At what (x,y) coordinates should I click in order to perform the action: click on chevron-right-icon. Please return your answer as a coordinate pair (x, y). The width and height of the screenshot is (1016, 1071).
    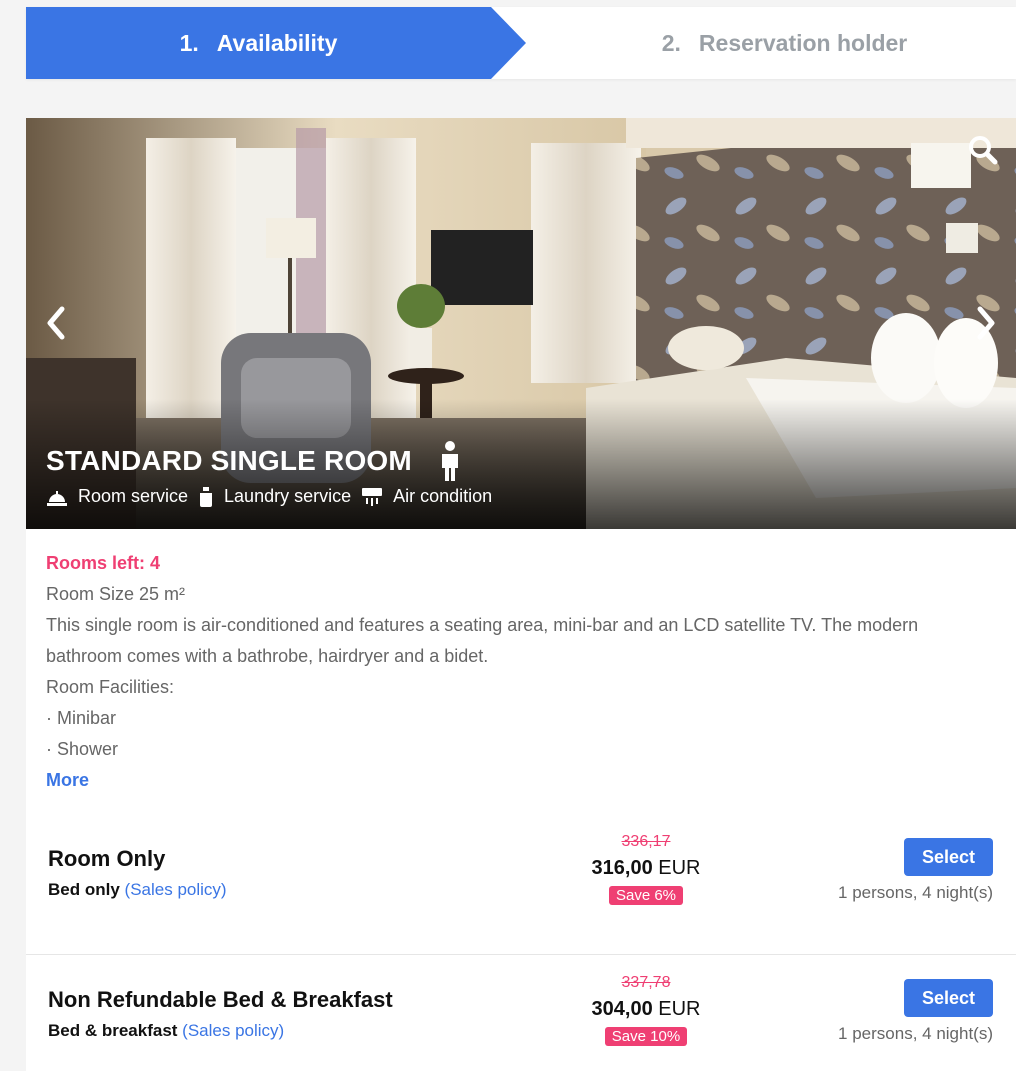
    Looking at the image, I should click on (987, 323).